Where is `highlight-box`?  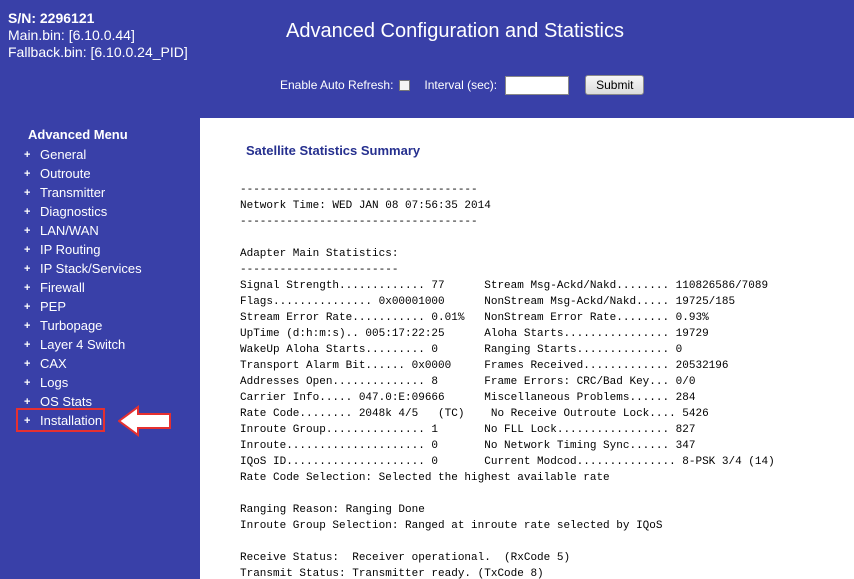
highlight-box is located at coordinates (60, 420).